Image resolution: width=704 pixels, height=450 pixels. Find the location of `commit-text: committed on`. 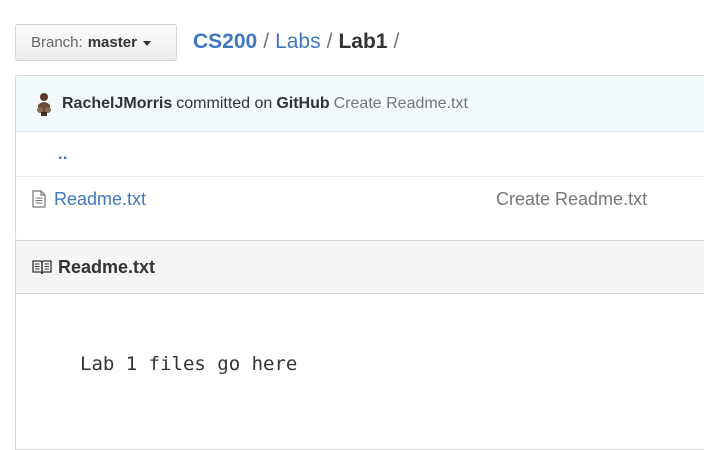

commit-text: committed on is located at coordinates (224, 103).